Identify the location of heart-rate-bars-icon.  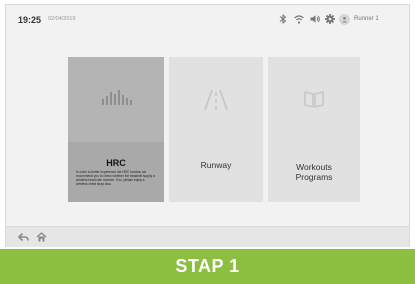
(117, 97).